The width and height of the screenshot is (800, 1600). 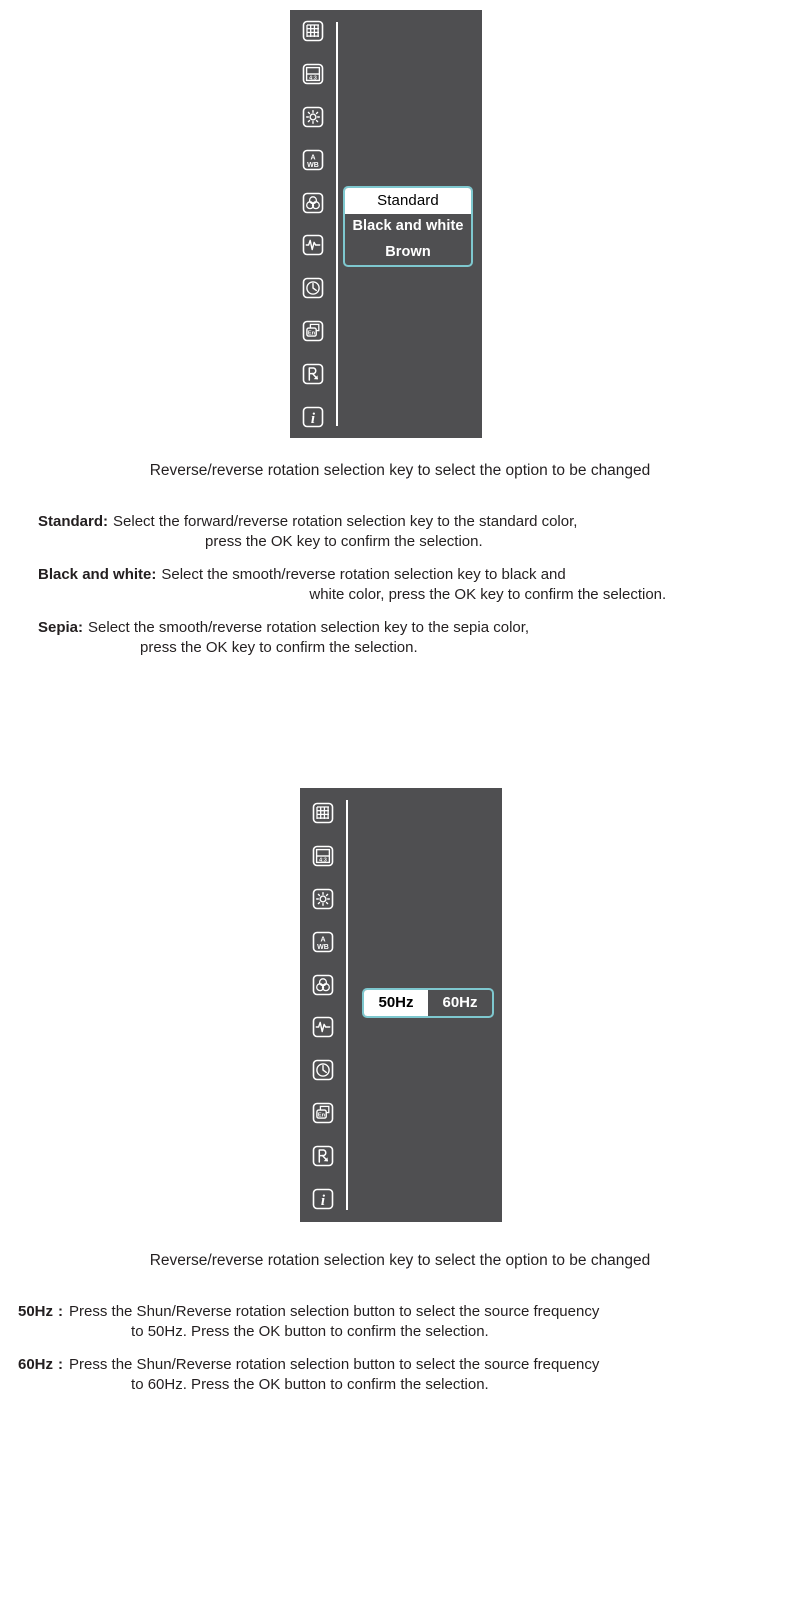 What do you see at coordinates (73, 521) in the screenshot?
I see `description-term: Standard:` at bounding box center [73, 521].